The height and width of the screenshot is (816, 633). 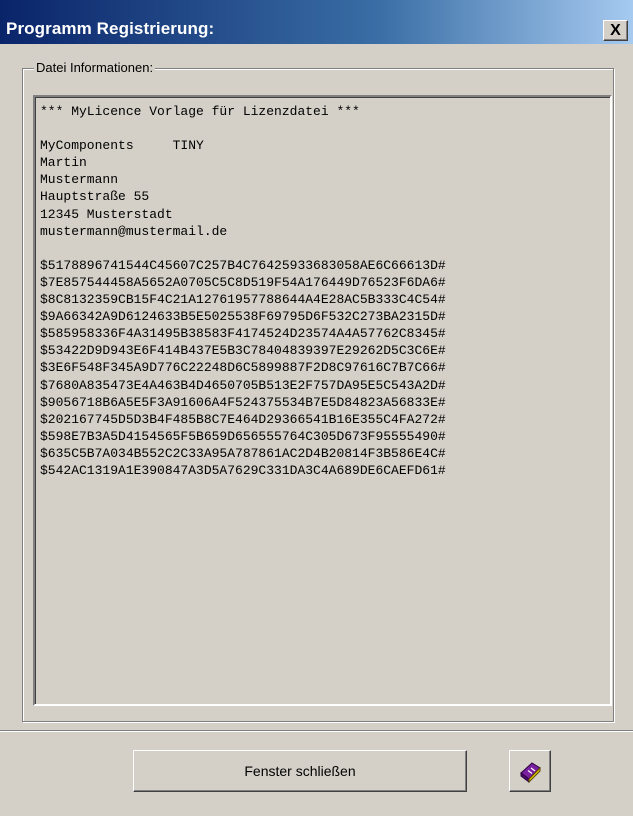 I want to click on close-window-button-label: Fenster schließen, so click(x=300, y=771).